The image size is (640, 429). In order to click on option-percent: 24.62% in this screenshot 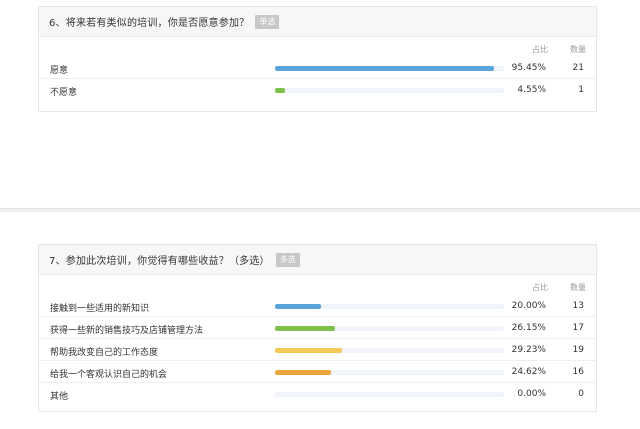, I will do `click(528, 372)`.